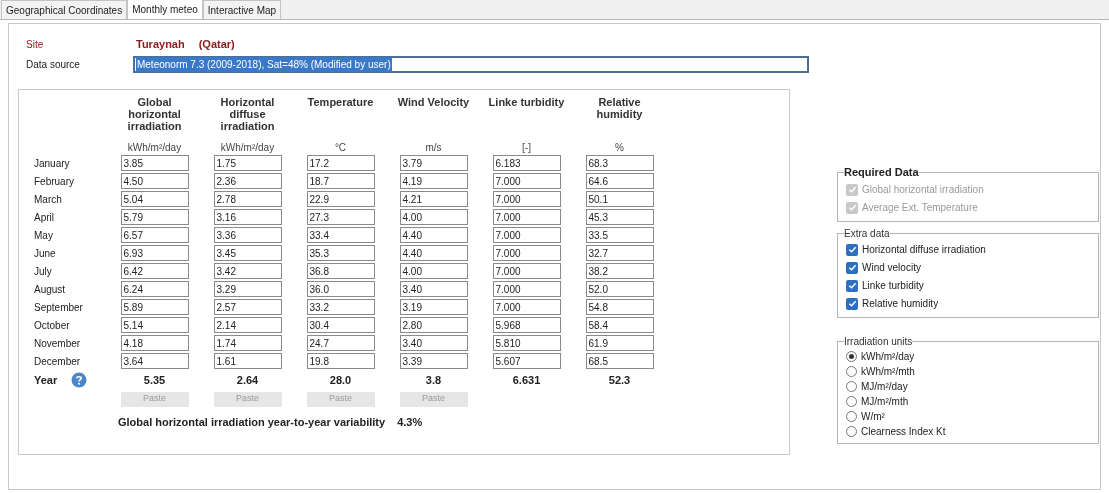  What do you see at coordinates (154, 325) in the screenshot?
I see `value-field: 5.14` at bounding box center [154, 325].